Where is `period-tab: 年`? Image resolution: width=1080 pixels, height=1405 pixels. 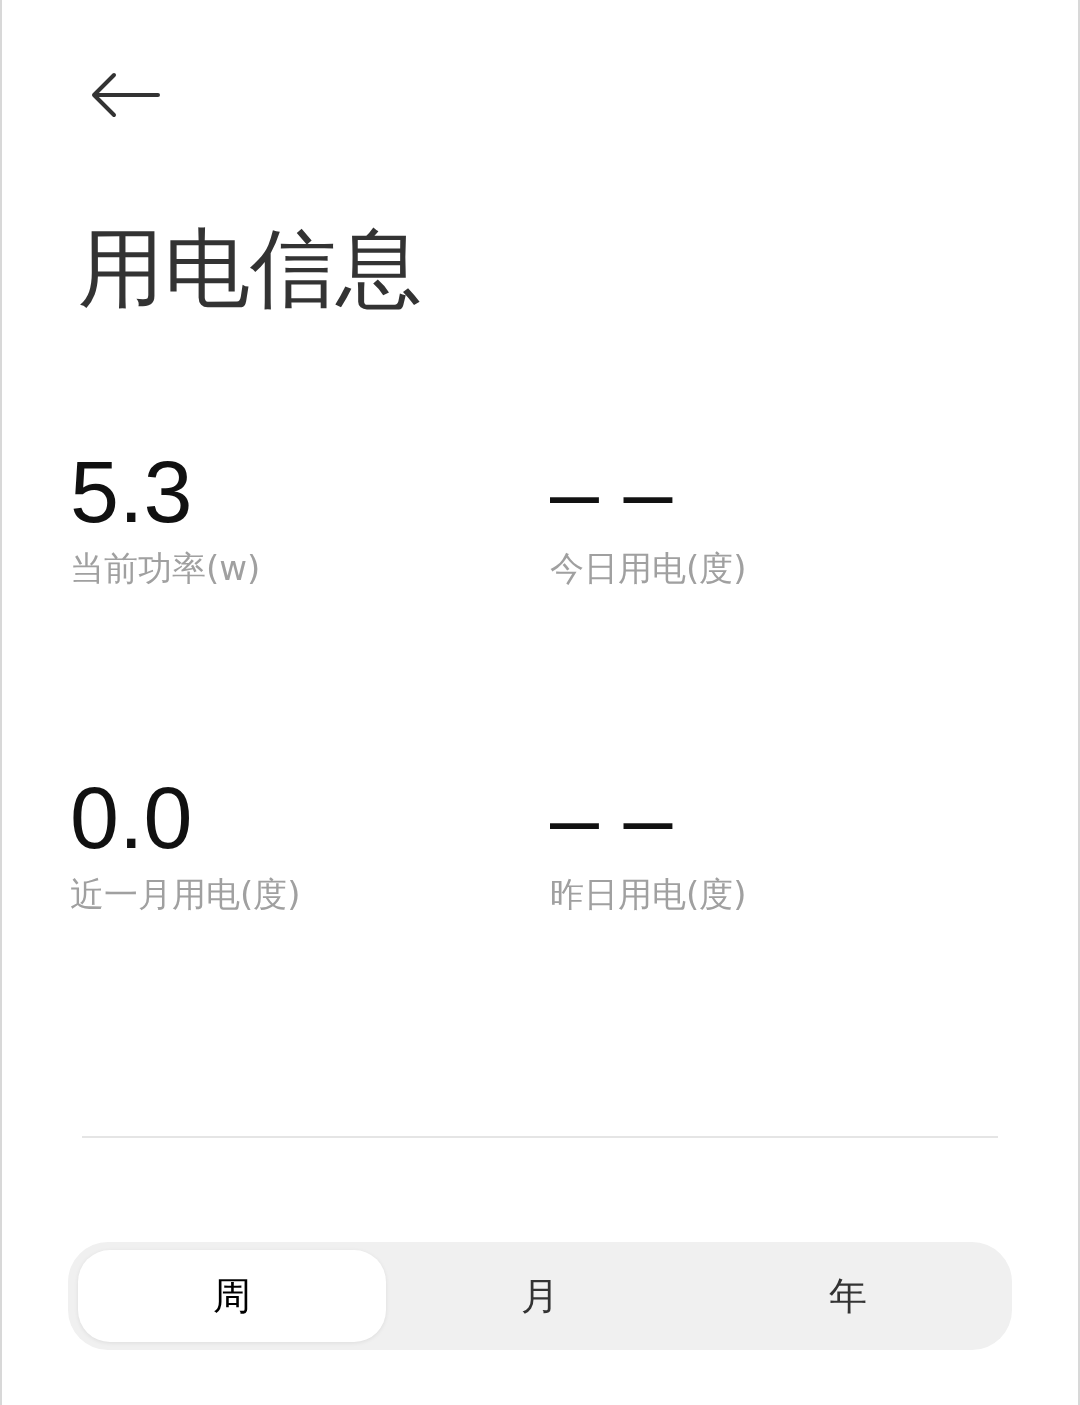 period-tab: 年 is located at coordinates (848, 1296).